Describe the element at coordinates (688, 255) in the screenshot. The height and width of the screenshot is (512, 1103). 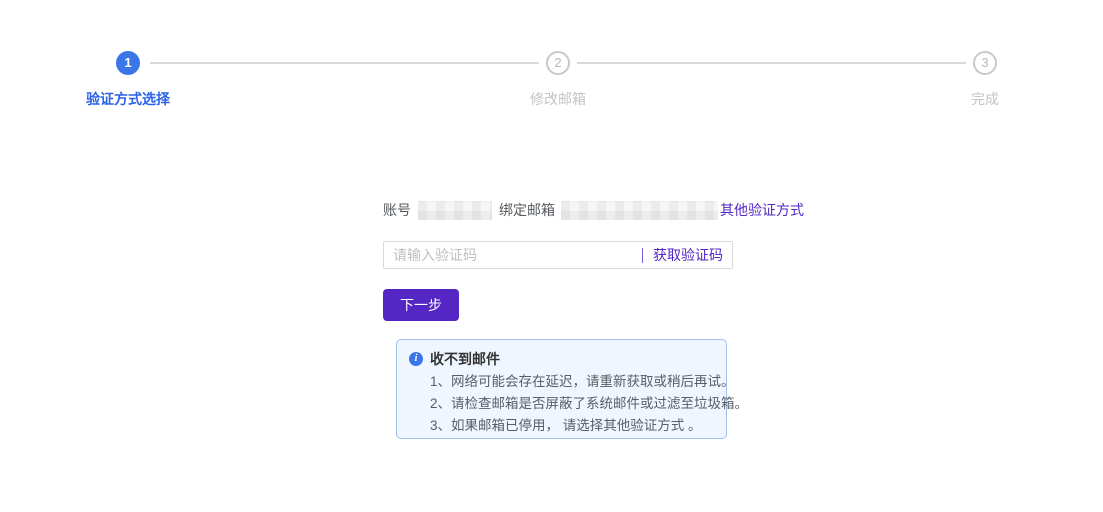
I see `get-code-button: 获取验证码` at that location.